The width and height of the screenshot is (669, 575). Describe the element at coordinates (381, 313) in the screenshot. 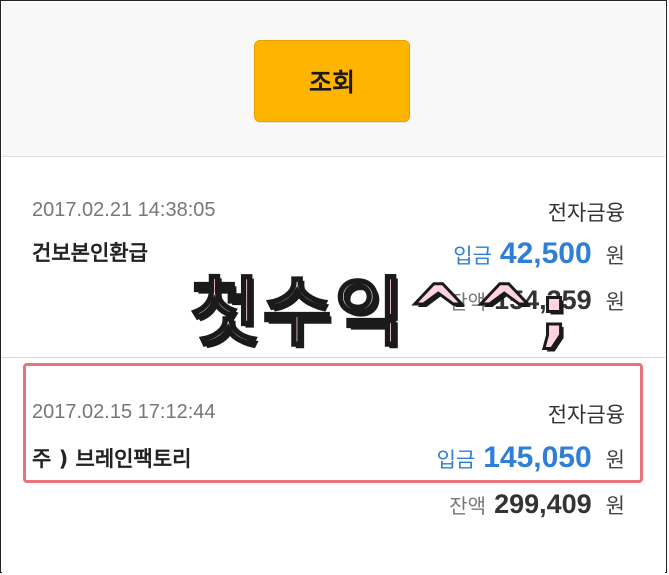

I see `overlay-caption: 첫수익^^;` at that location.